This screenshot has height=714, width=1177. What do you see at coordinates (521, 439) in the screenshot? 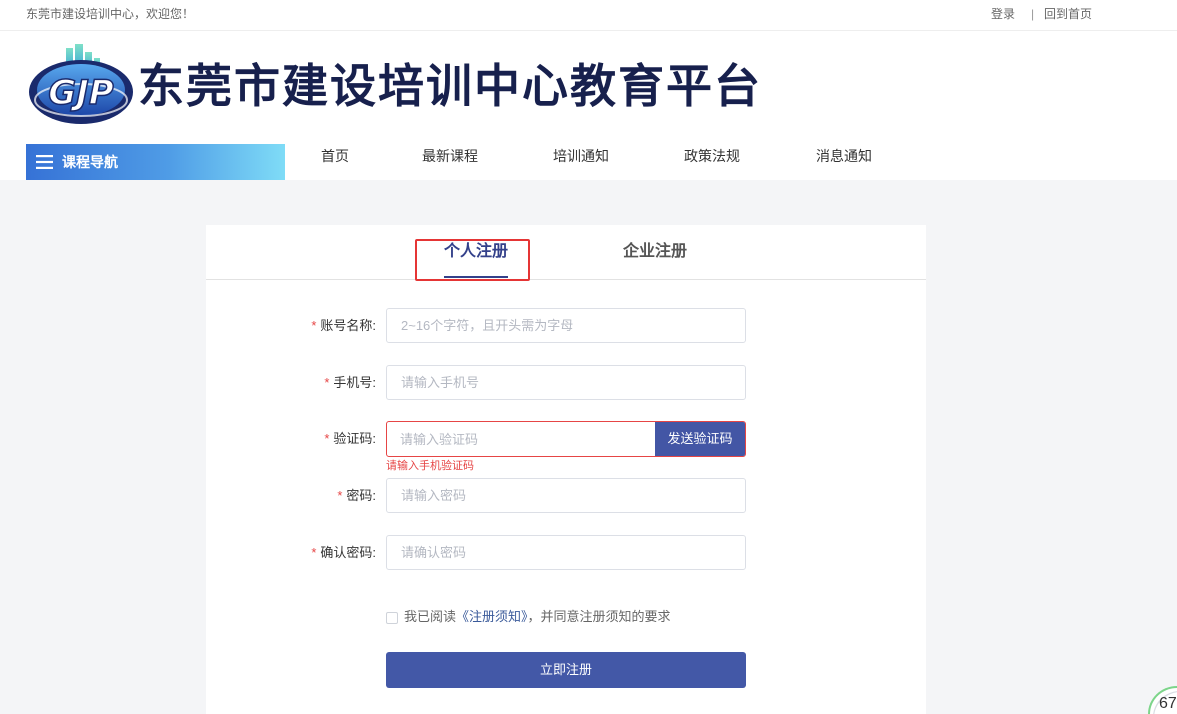
I see `verification-code-input` at bounding box center [521, 439].